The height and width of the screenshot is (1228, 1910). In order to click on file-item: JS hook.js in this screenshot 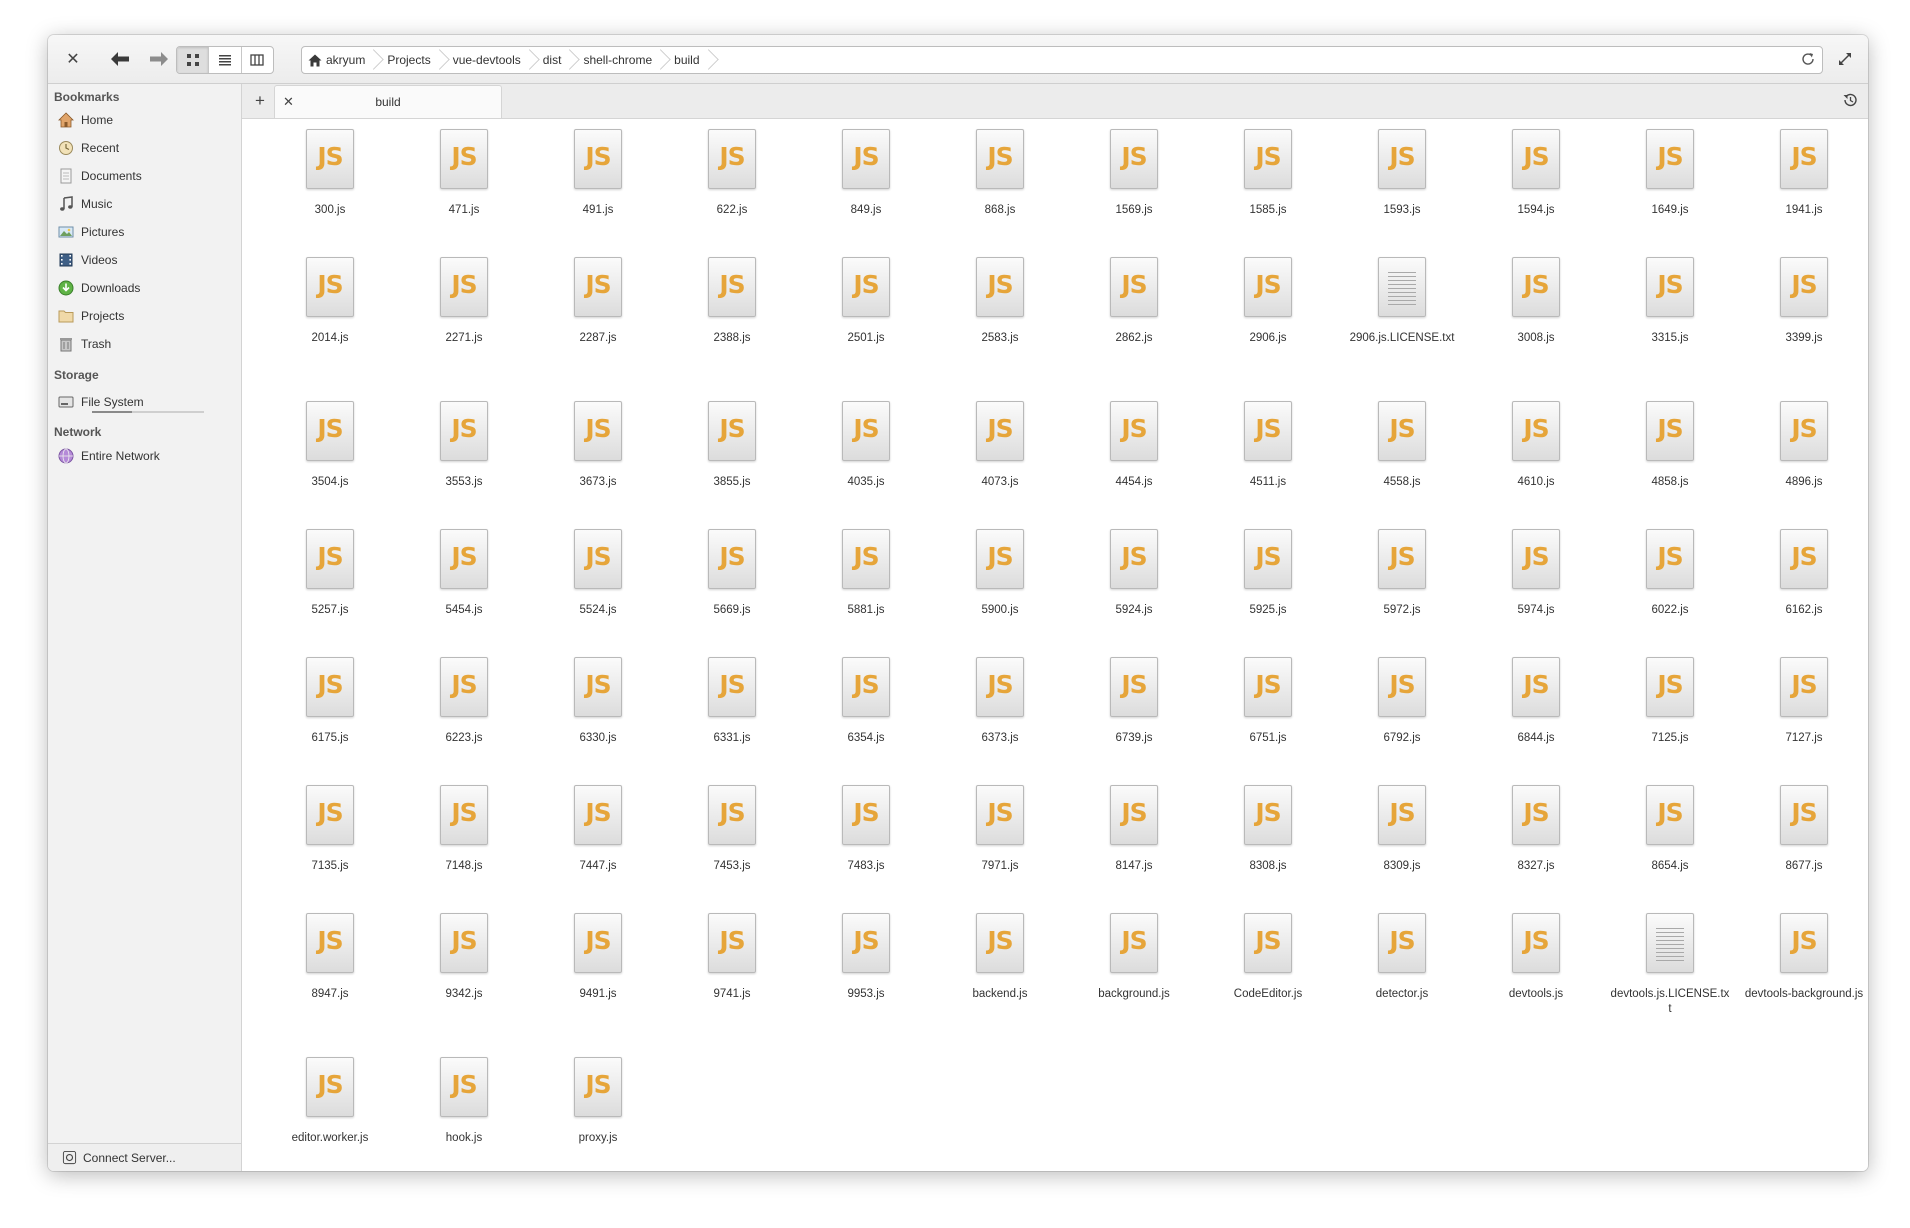, I will do `click(464, 1101)`.